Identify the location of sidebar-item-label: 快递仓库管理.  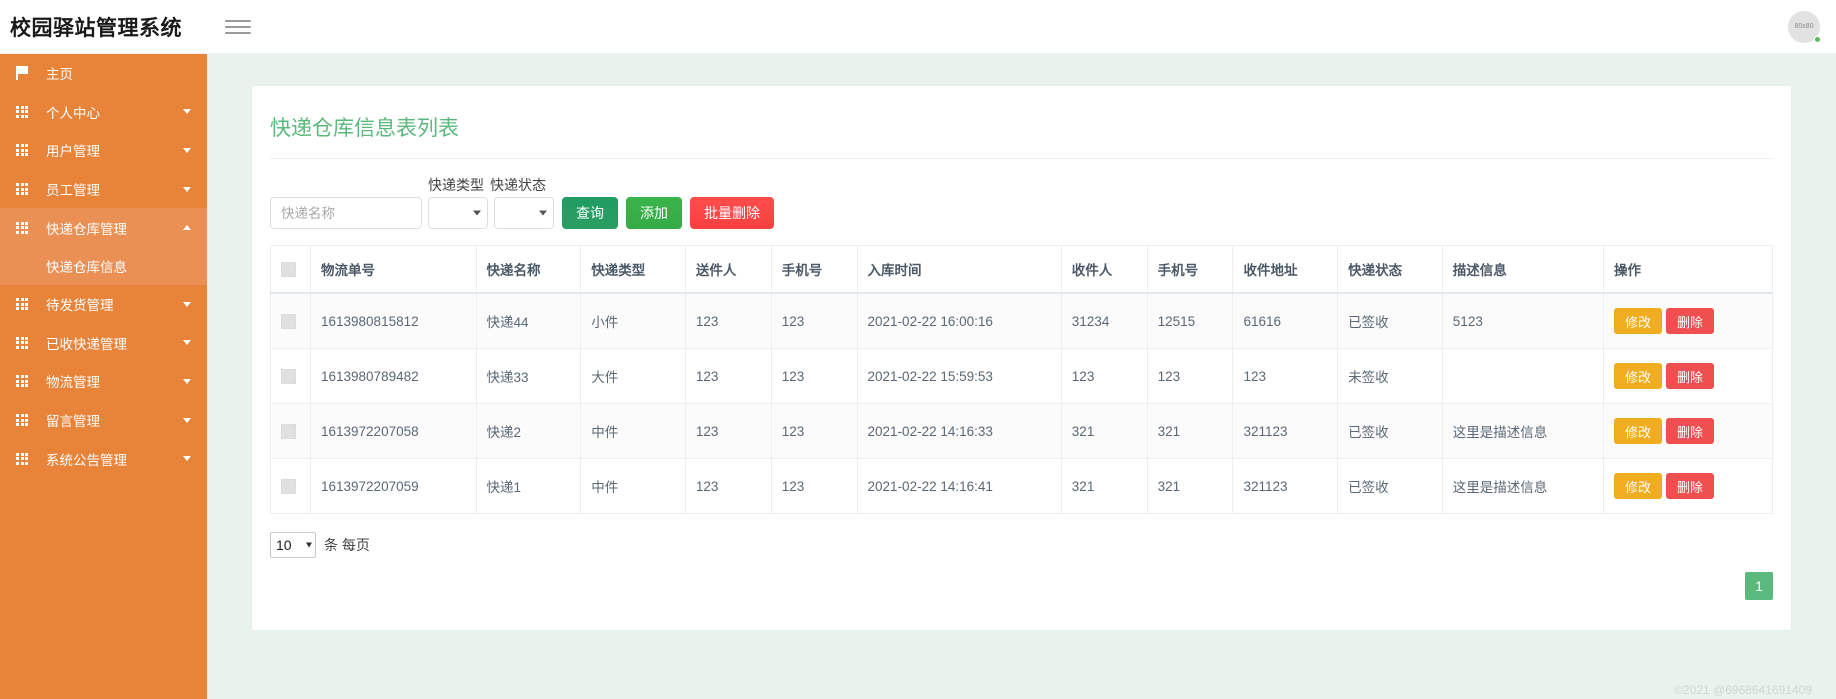
(86, 229).